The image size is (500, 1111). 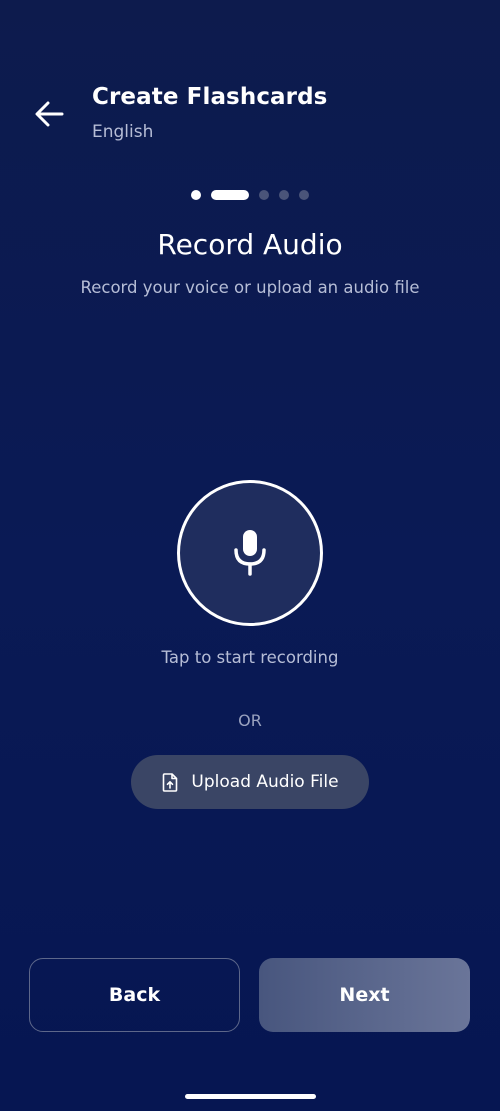 I want to click on microphone-icon, so click(x=250, y=553).